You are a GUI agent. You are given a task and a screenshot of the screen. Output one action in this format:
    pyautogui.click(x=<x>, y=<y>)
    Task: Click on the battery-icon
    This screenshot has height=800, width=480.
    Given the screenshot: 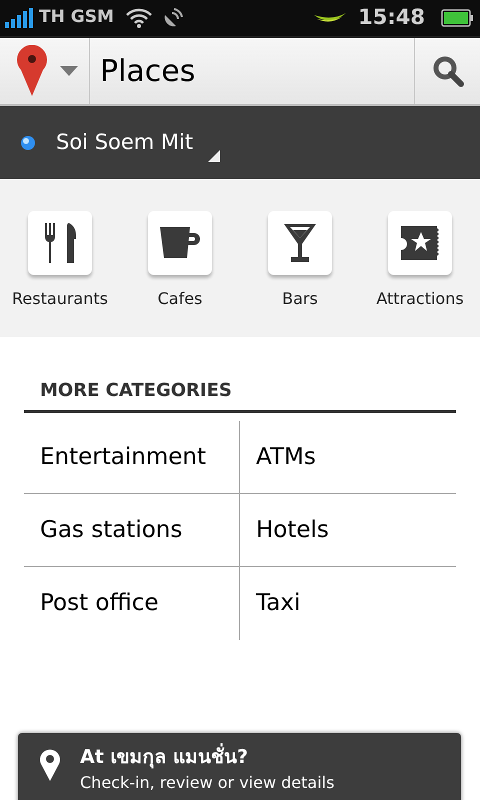 What is the action you would take?
    pyautogui.click(x=457, y=18)
    